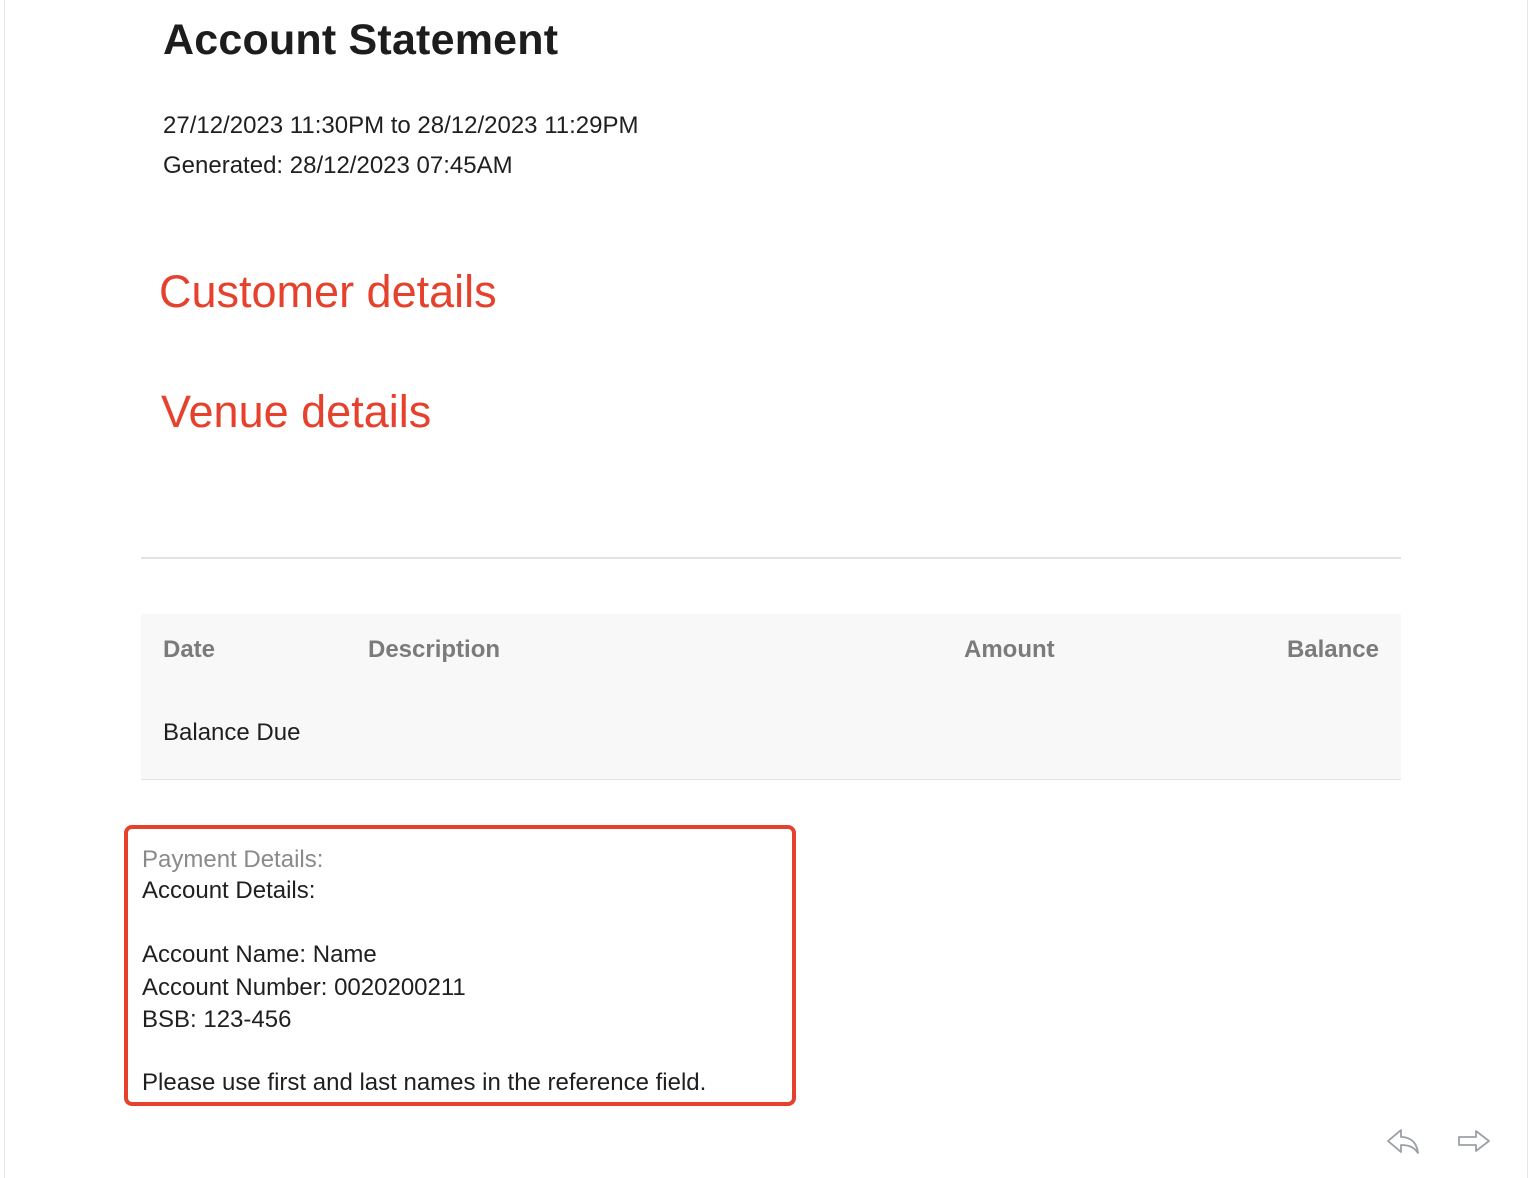 The image size is (1534, 1178). I want to click on generated-timestamp: Generated: 28/12/2023 07:45AM, so click(338, 165).